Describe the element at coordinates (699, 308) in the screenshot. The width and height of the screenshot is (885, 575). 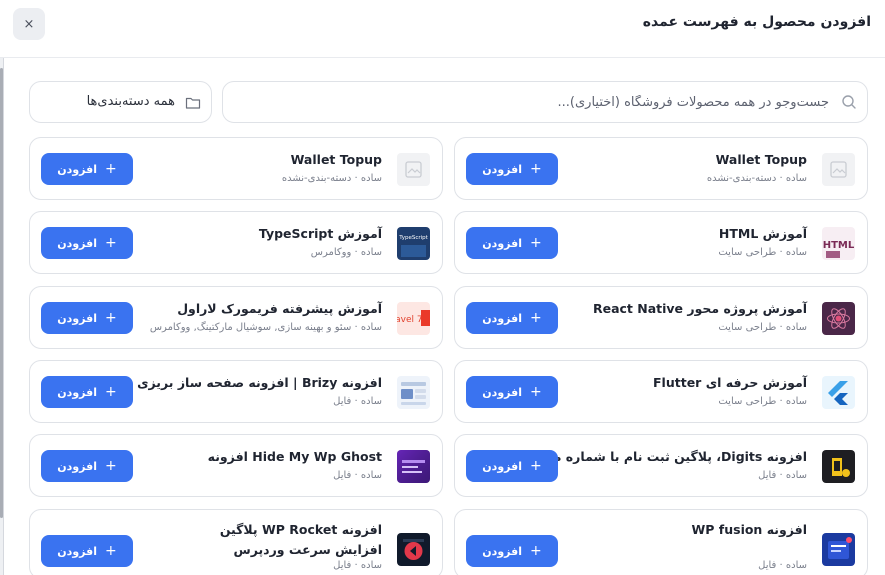
I see `product-name: آموزش پروژه محور React Native` at that location.